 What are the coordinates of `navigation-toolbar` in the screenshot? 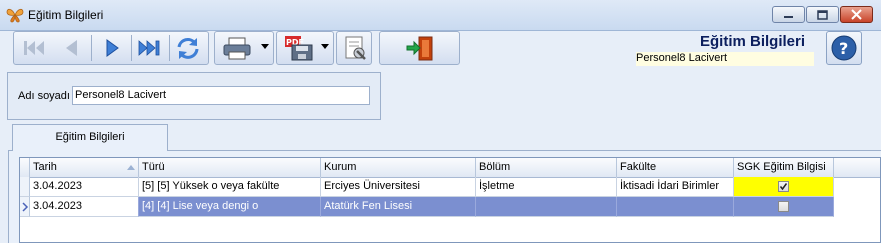 It's located at (111, 48).